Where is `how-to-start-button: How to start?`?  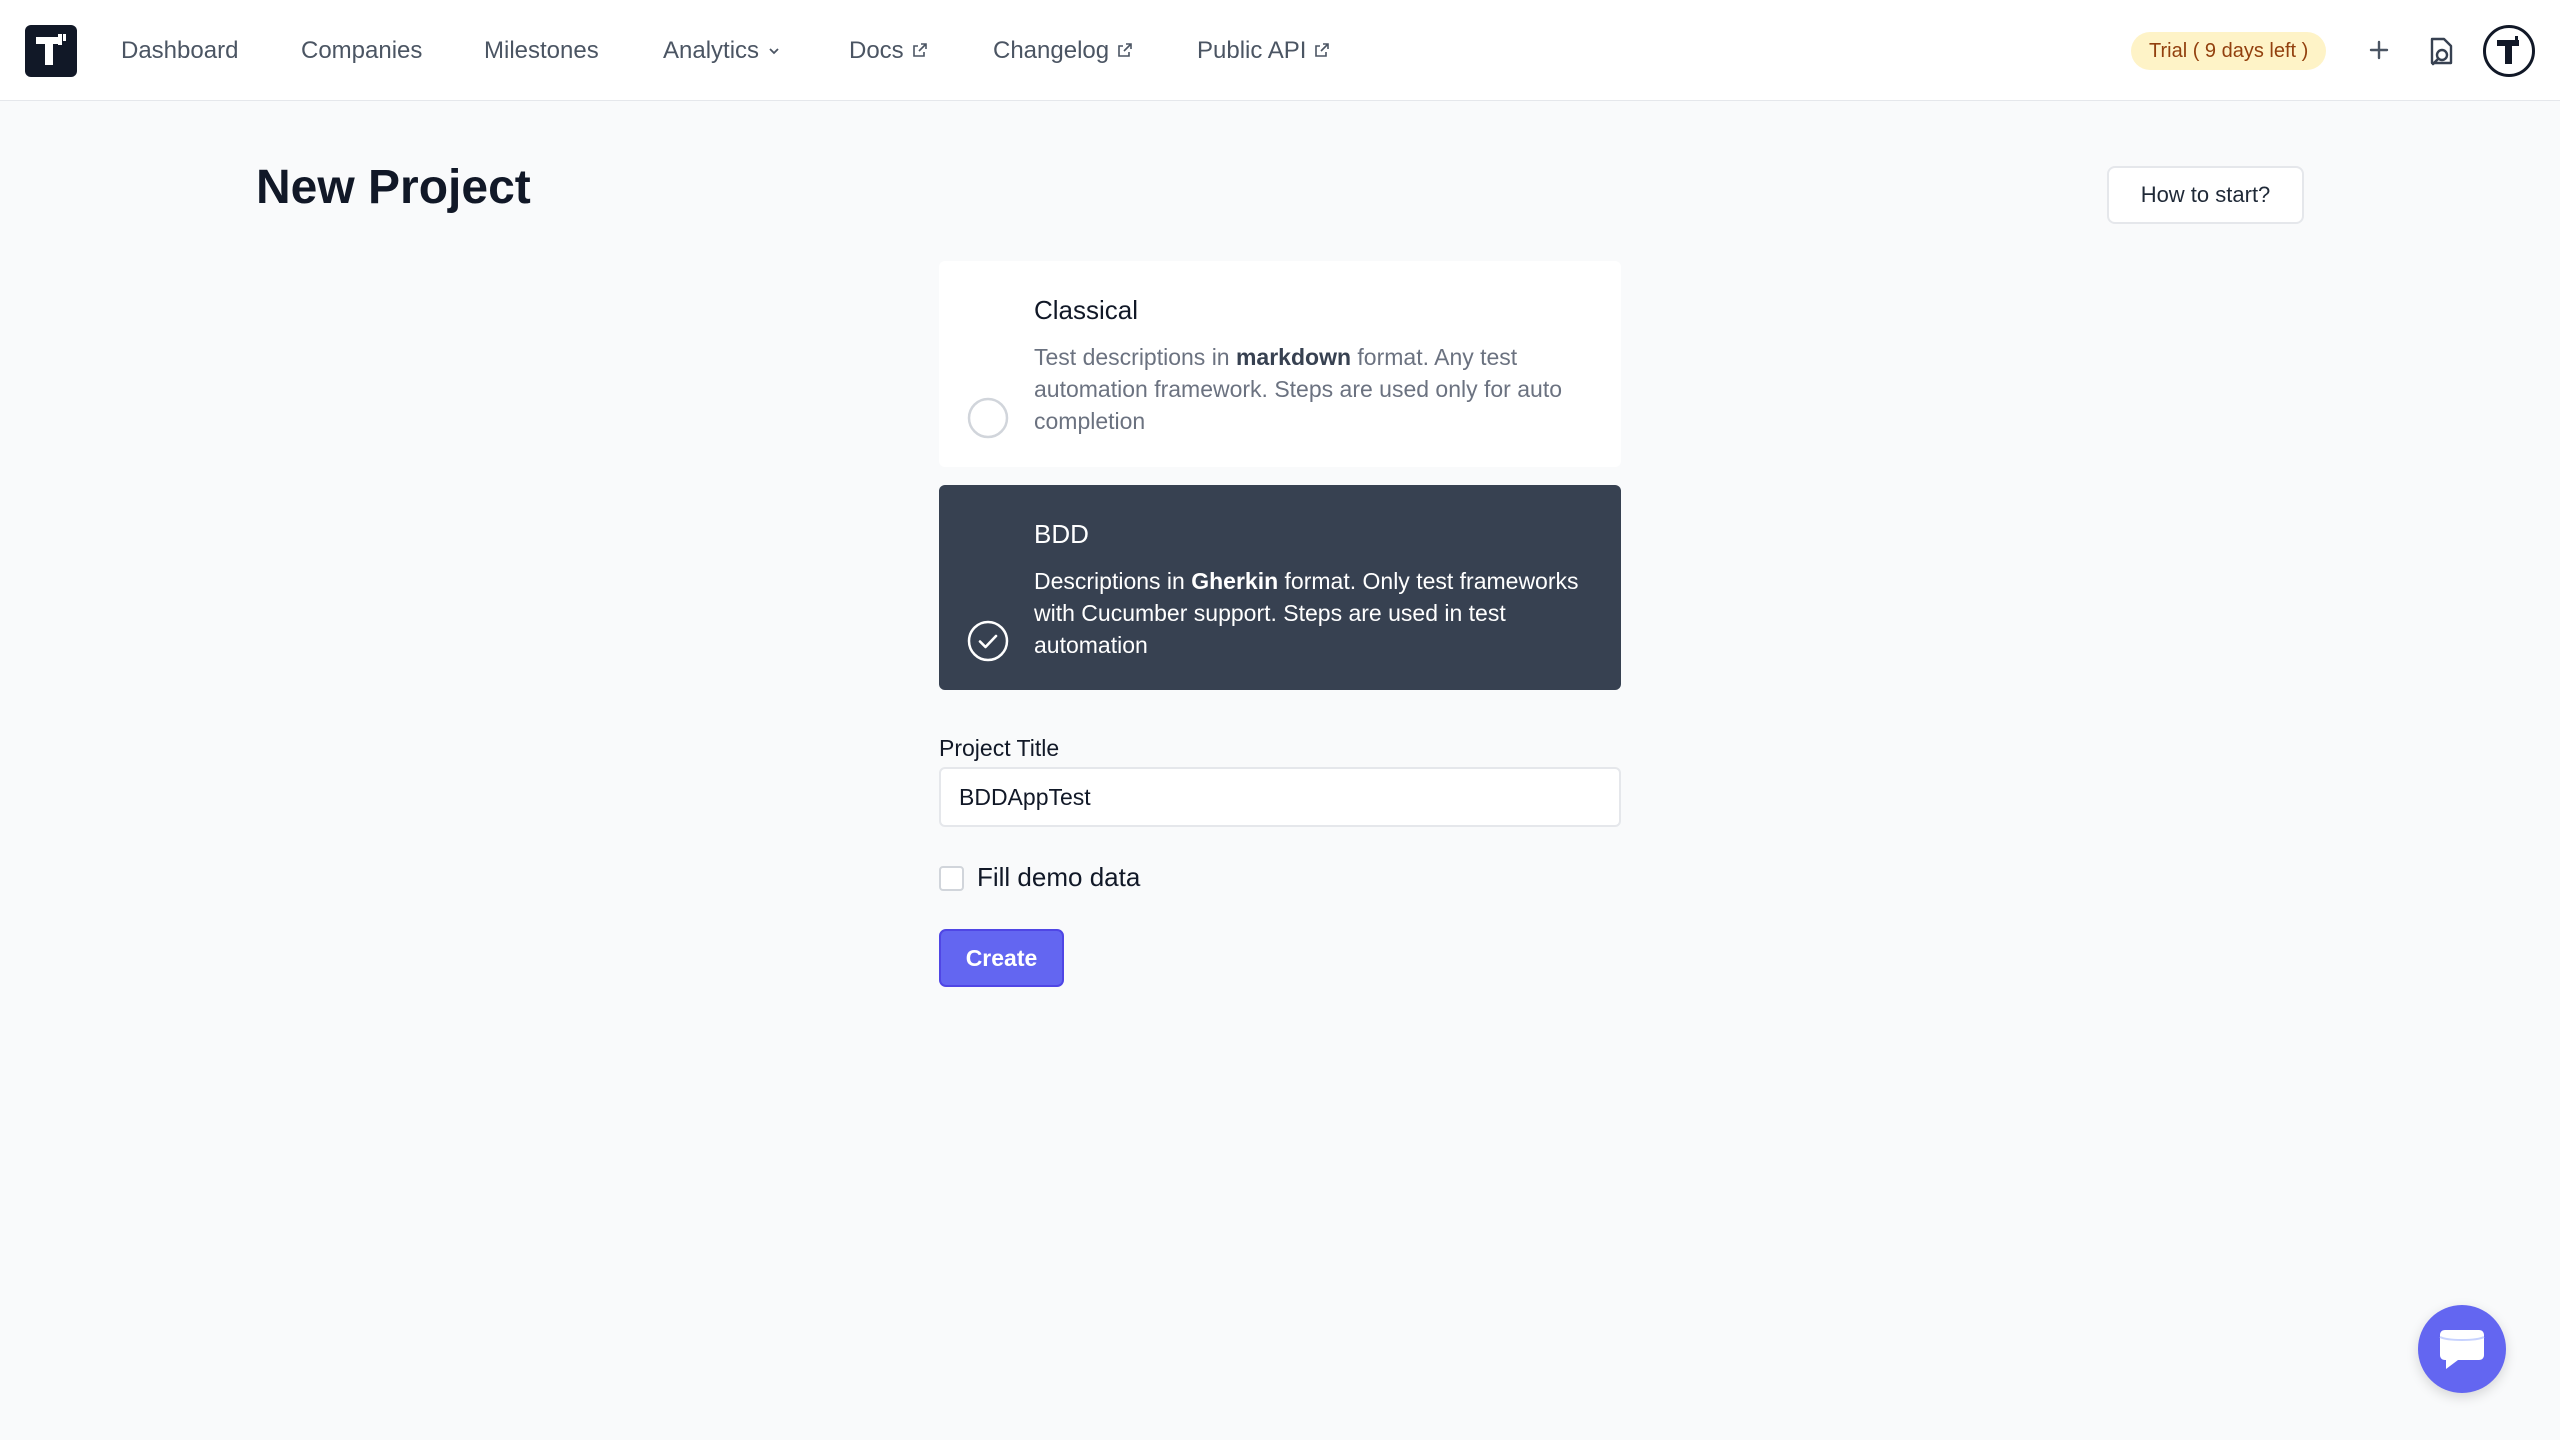 how-to-start-button: How to start? is located at coordinates (2205, 195).